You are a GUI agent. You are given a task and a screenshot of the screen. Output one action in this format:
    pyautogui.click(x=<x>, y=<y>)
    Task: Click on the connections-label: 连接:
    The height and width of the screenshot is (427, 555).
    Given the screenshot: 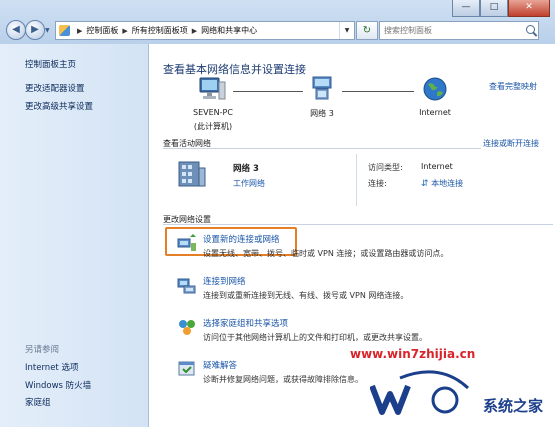 What is the action you would take?
    pyautogui.click(x=377, y=183)
    